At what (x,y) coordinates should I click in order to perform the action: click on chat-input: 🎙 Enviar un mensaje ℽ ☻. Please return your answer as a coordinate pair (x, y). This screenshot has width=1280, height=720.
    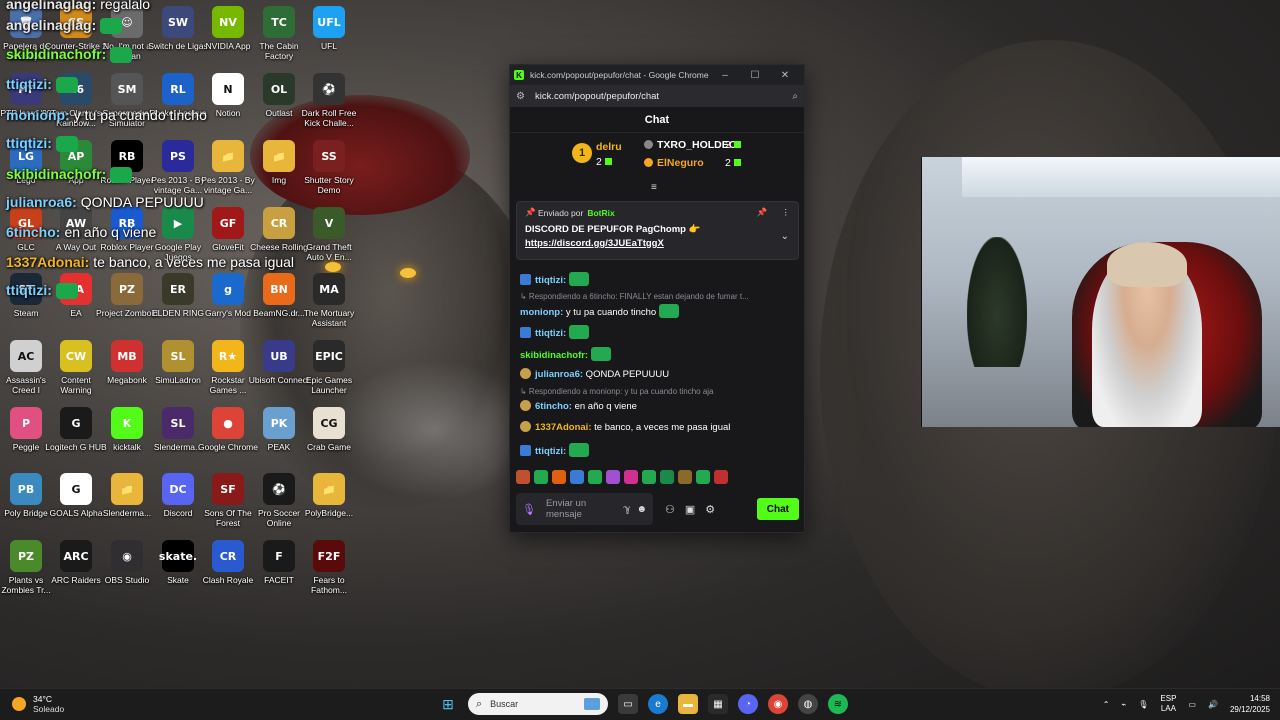
    Looking at the image, I should click on (584, 509).